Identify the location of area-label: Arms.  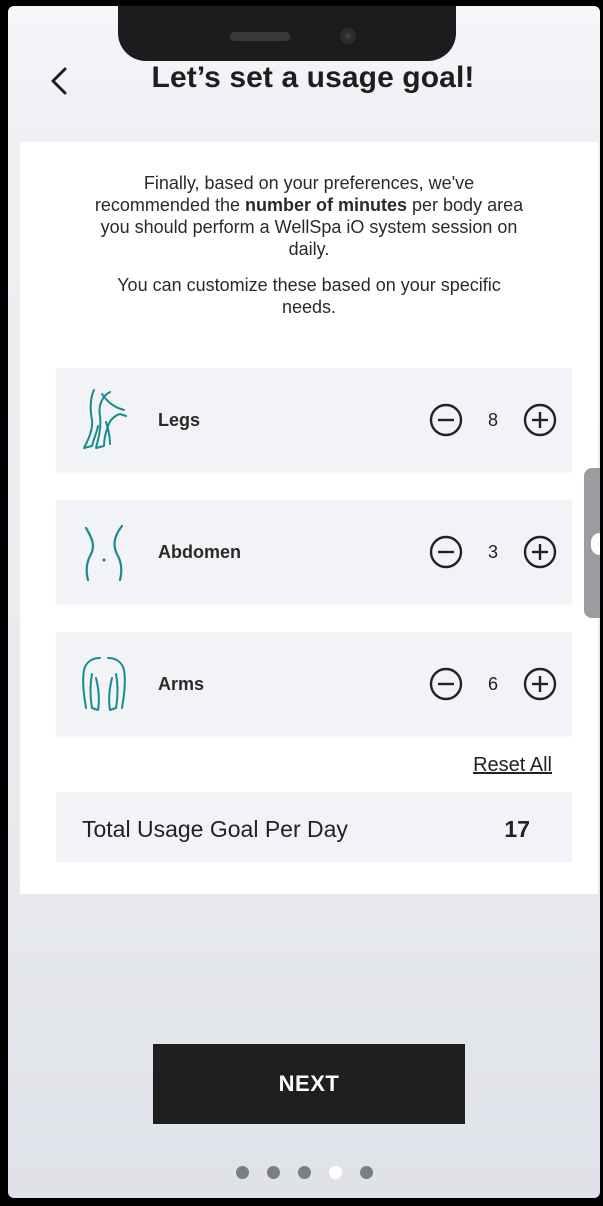
(181, 684).